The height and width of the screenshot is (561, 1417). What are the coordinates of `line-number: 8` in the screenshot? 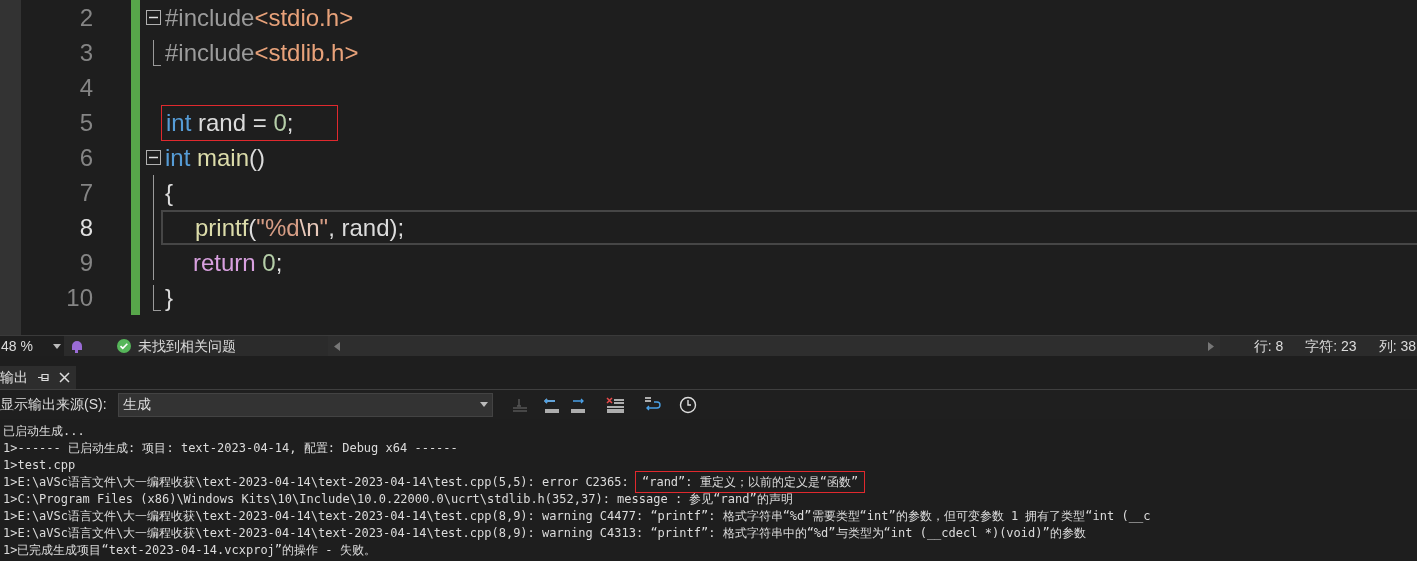 It's located at (85, 227).